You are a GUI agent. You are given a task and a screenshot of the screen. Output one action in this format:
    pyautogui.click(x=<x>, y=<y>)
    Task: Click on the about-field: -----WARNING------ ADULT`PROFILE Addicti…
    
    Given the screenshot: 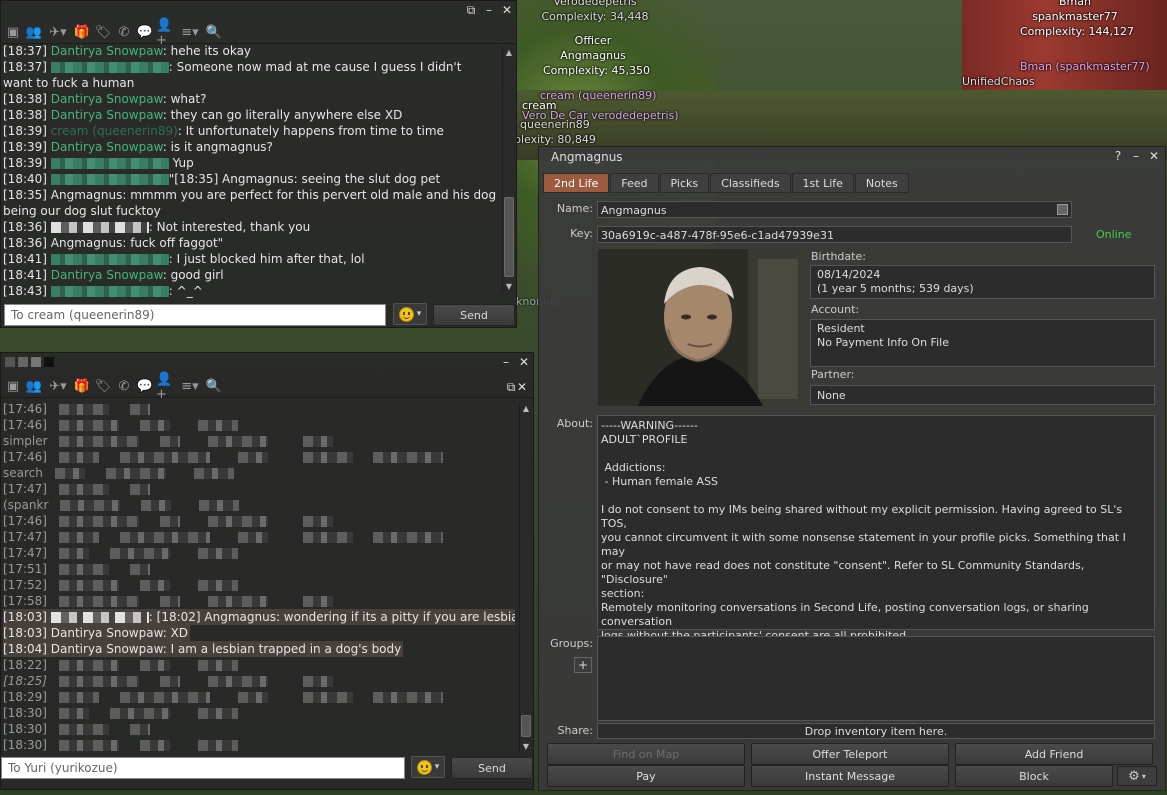 What is the action you would take?
    pyautogui.click(x=876, y=528)
    